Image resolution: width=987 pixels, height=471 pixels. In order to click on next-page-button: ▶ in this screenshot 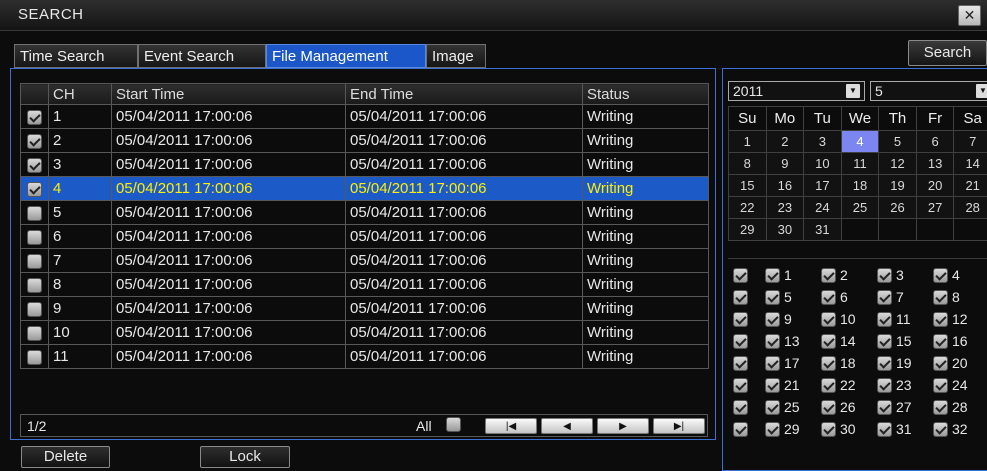, I will do `click(623, 426)`.